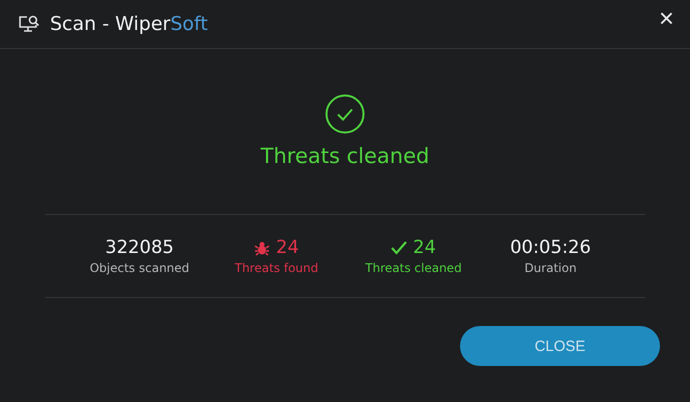 The width and height of the screenshot is (690, 402). What do you see at coordinates (276, 268) in the screenshot?
I see `stat-label: Threats found` at bounding box center [276, 268].